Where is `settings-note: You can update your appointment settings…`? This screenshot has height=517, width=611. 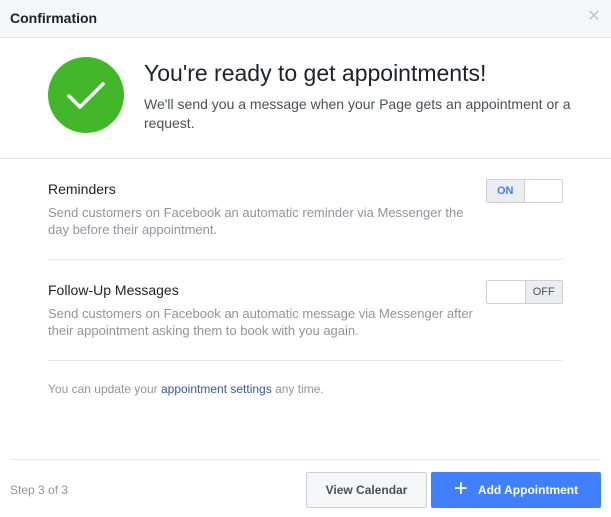
settings-note: You can update your appointment settings… is located at coordinates (186, 389).